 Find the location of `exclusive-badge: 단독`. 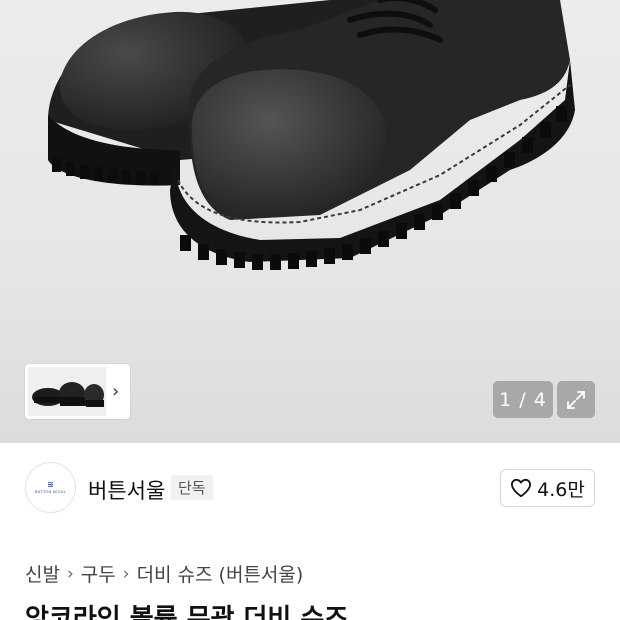

exclusive-badge: 단독 is located at coordinates (192, 487).